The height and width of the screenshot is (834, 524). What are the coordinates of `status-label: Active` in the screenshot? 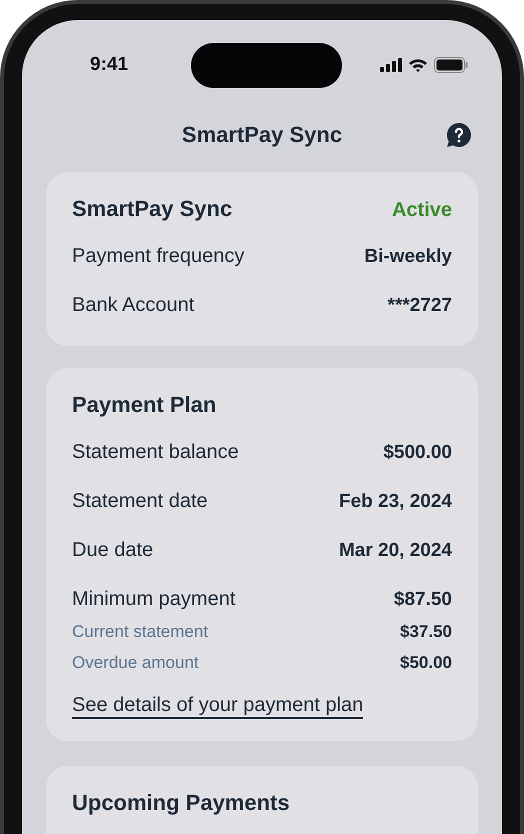 It's located at (422, 210).